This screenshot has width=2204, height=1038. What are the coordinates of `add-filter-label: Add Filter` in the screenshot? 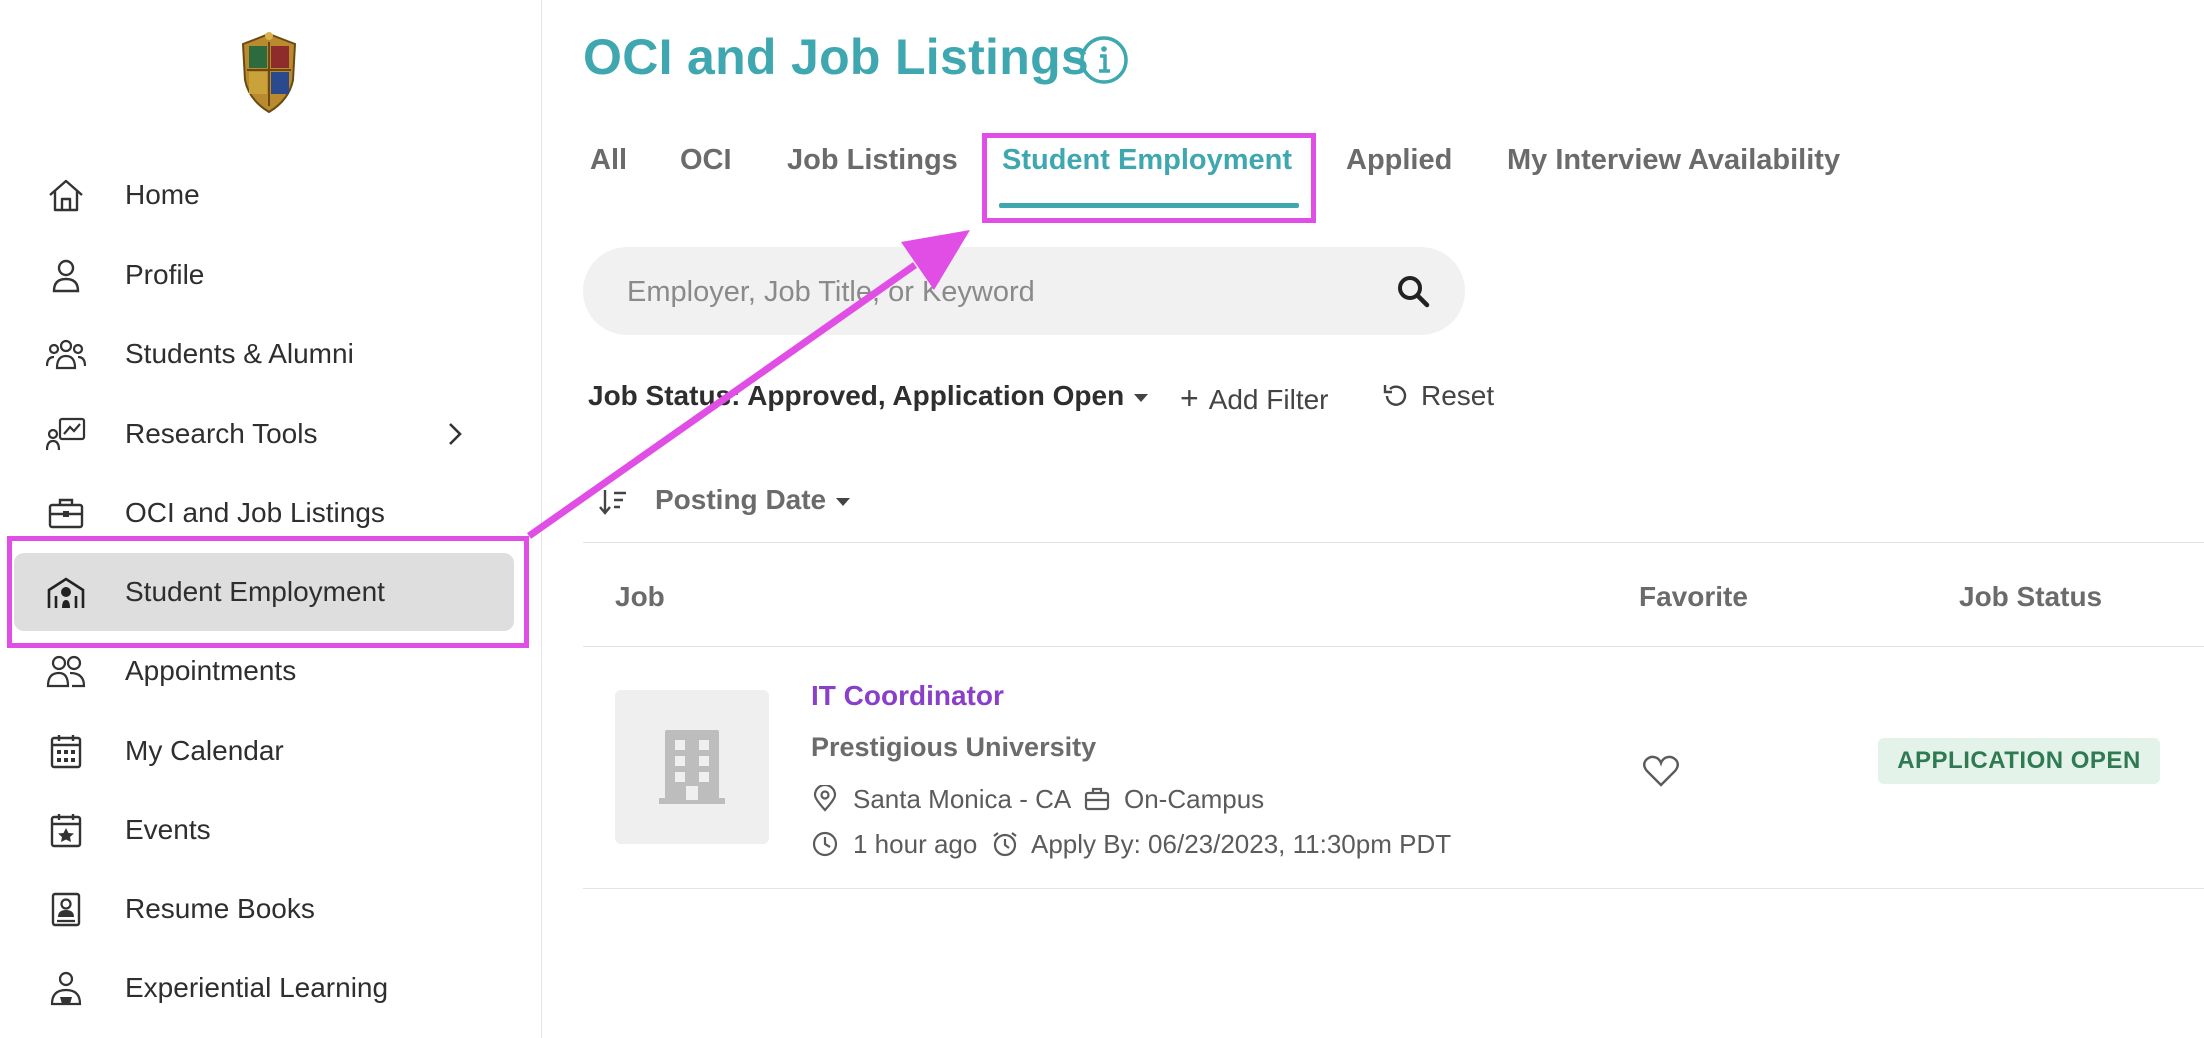 It's located at (1268, 399).